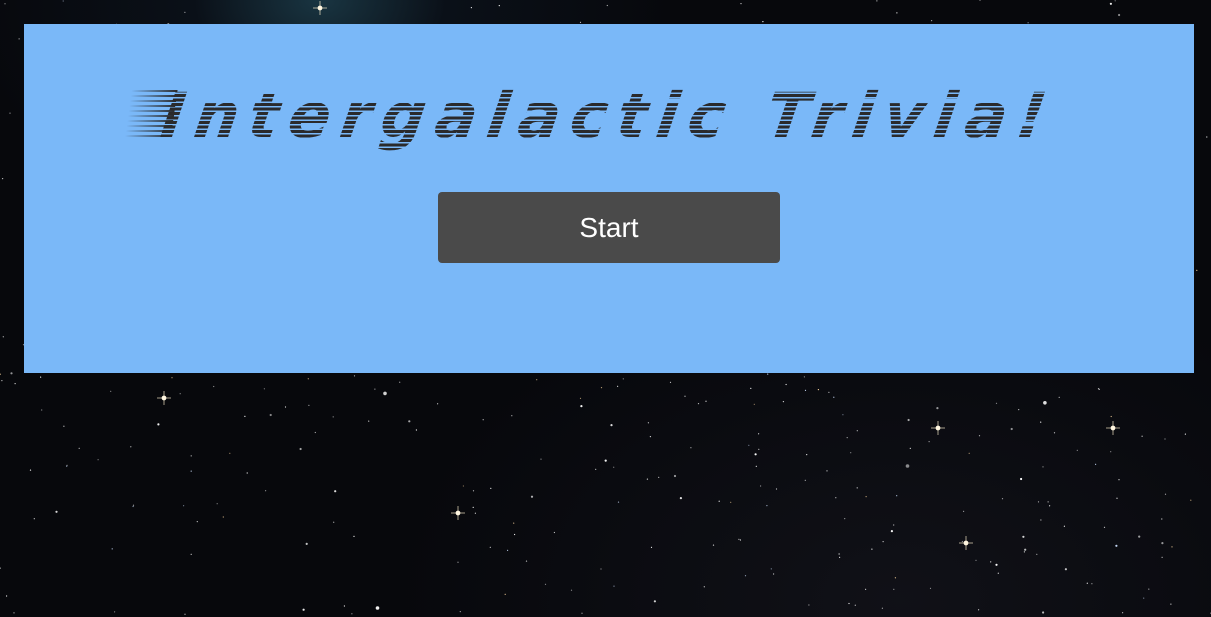 Image resolution: width=1211 pixels, height=617 pixels. I want to click on start-button: Start, so click(609, 227).